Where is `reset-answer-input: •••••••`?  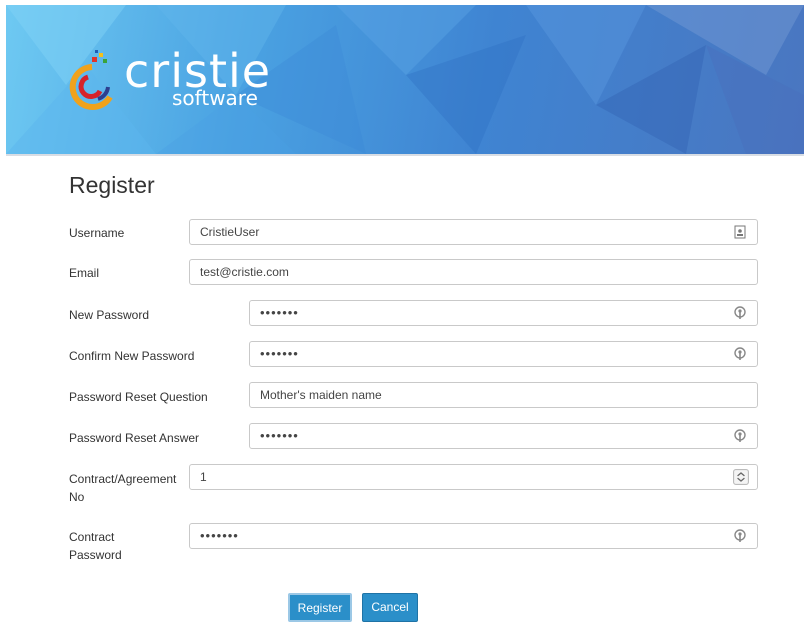
reset-answer-input: ••••••• is located at coordinates (503, 436).